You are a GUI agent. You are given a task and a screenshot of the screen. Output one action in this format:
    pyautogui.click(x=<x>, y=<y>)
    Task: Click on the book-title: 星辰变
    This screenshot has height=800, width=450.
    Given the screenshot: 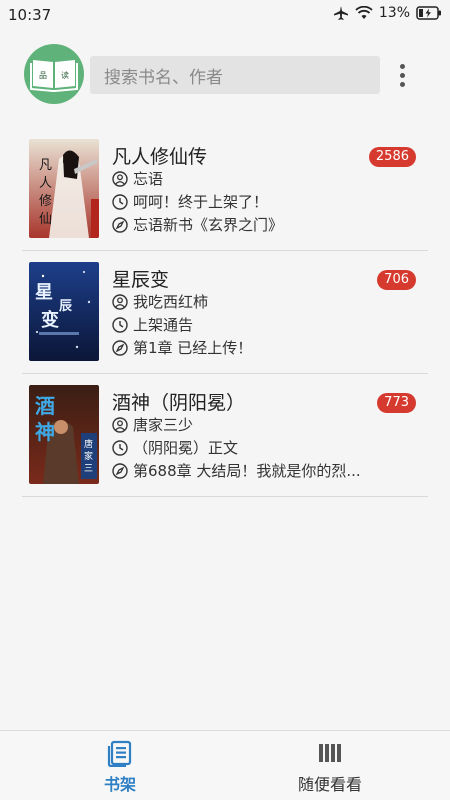 What is the action you would take?
    pyautogui.click(x=141, y=280)
    